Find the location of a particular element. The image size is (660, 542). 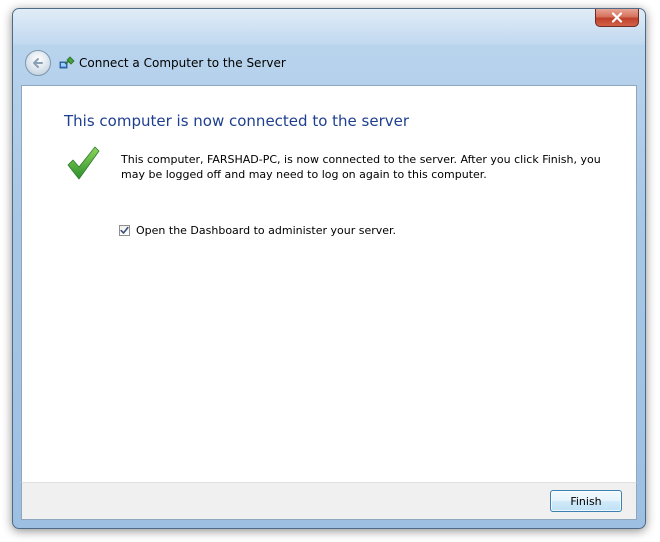

wizard-nav-bar: Connect a Computer to the Server is located at coordinates (329, 63).